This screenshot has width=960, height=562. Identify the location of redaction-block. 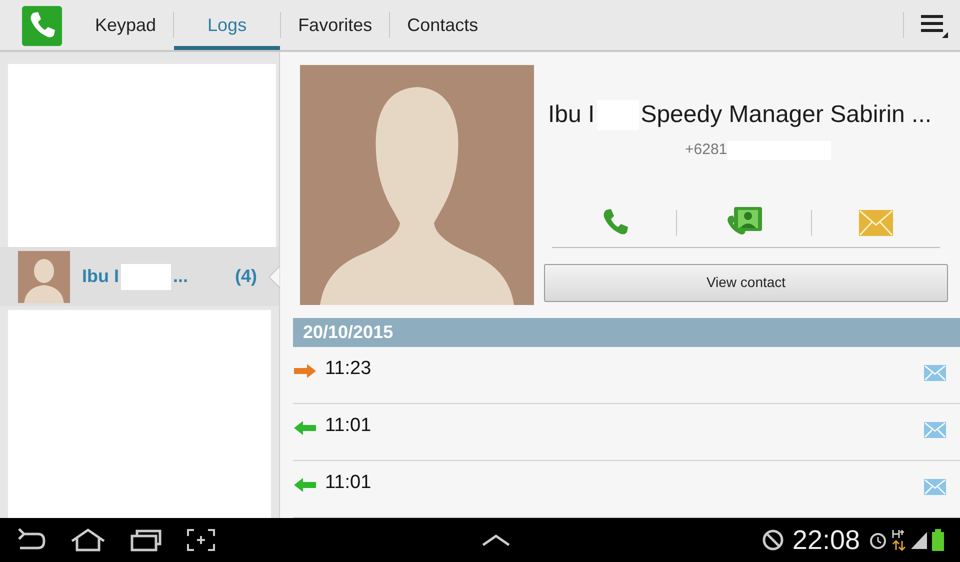
(146, 277).